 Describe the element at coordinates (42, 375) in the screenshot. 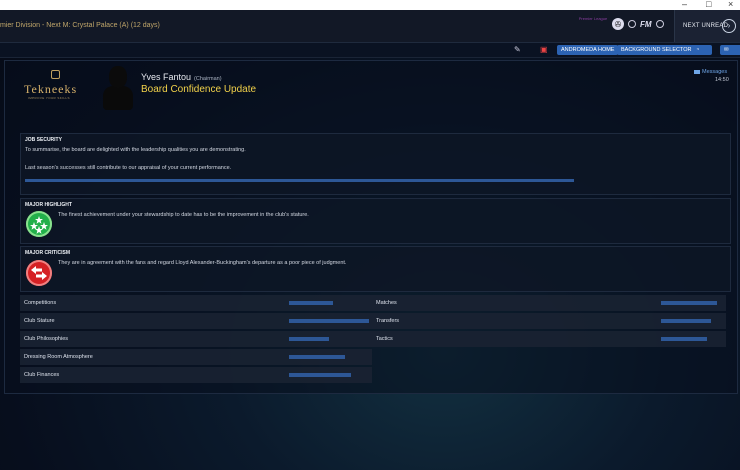

I see `stat-label: Club Finances` at that location.